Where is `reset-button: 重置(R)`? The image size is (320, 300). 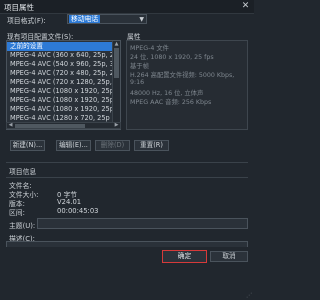
reset-button: 重置(R) is located at coordinates (151, 145).